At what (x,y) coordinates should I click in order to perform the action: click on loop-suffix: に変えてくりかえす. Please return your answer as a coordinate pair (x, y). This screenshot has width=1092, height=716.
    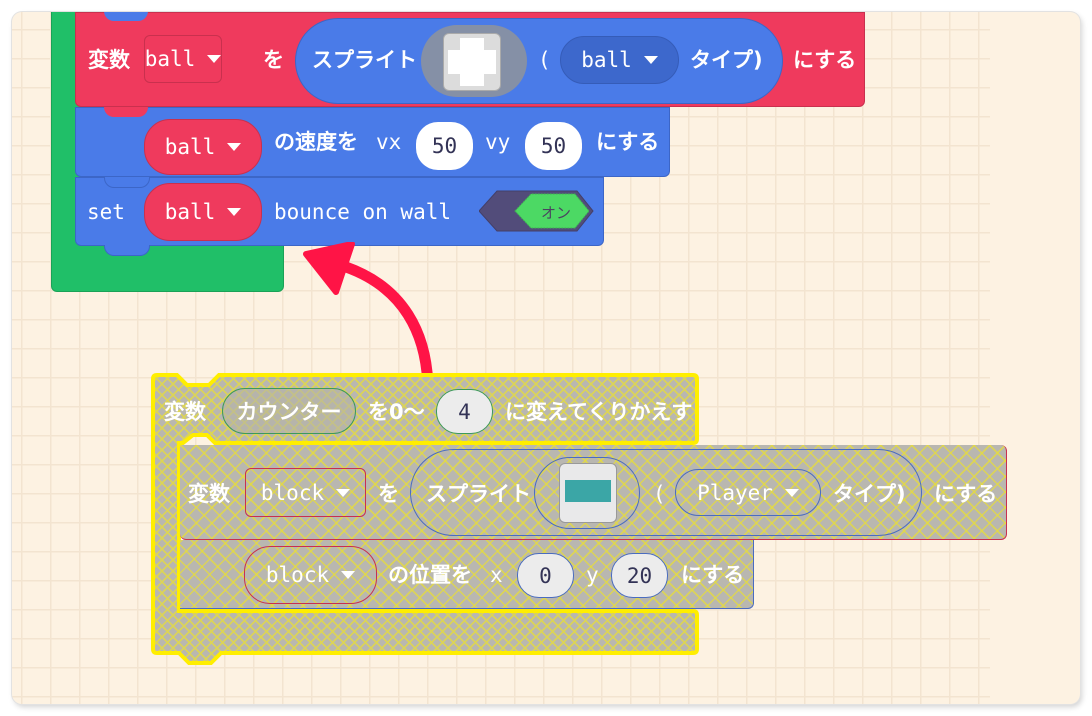
    Looking at the image, I should click on (599, 412).